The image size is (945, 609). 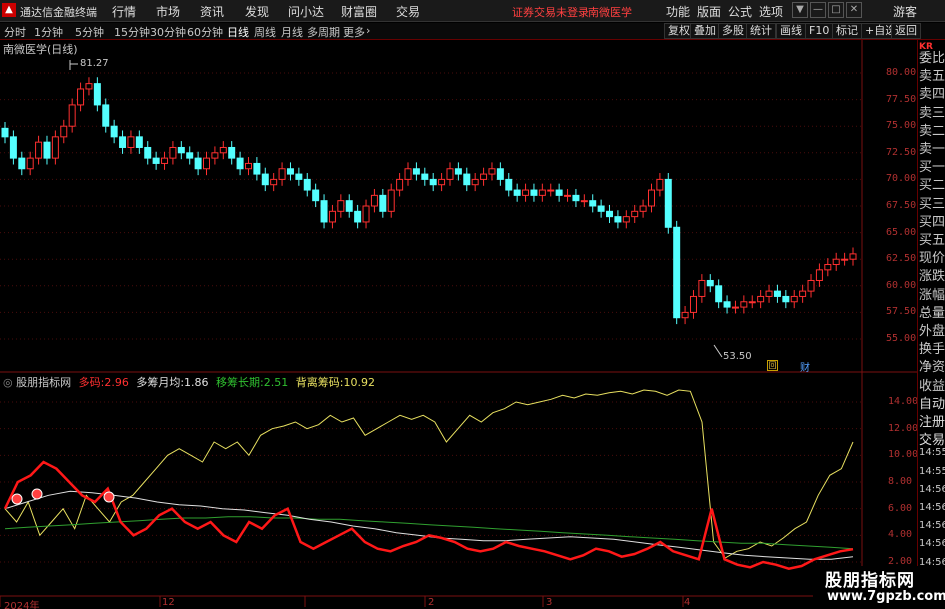 What do you see at coordinates (932, 129) in the screenshot?
I see `side-panel-label: 卖二` at bounding box center [932, 129].